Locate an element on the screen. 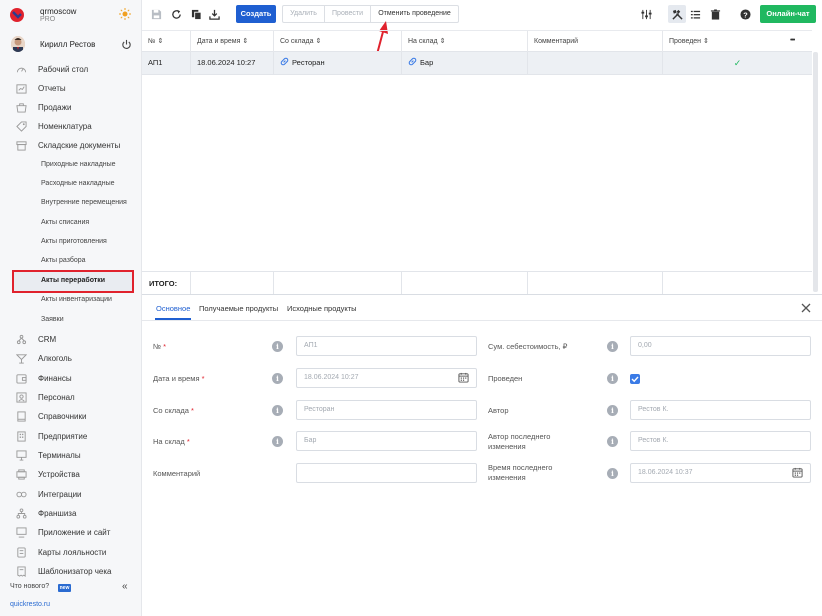 The height and width of the screenshot is (616, 822). collapse-sidebar-button: « is located at coordinates (125, 586).